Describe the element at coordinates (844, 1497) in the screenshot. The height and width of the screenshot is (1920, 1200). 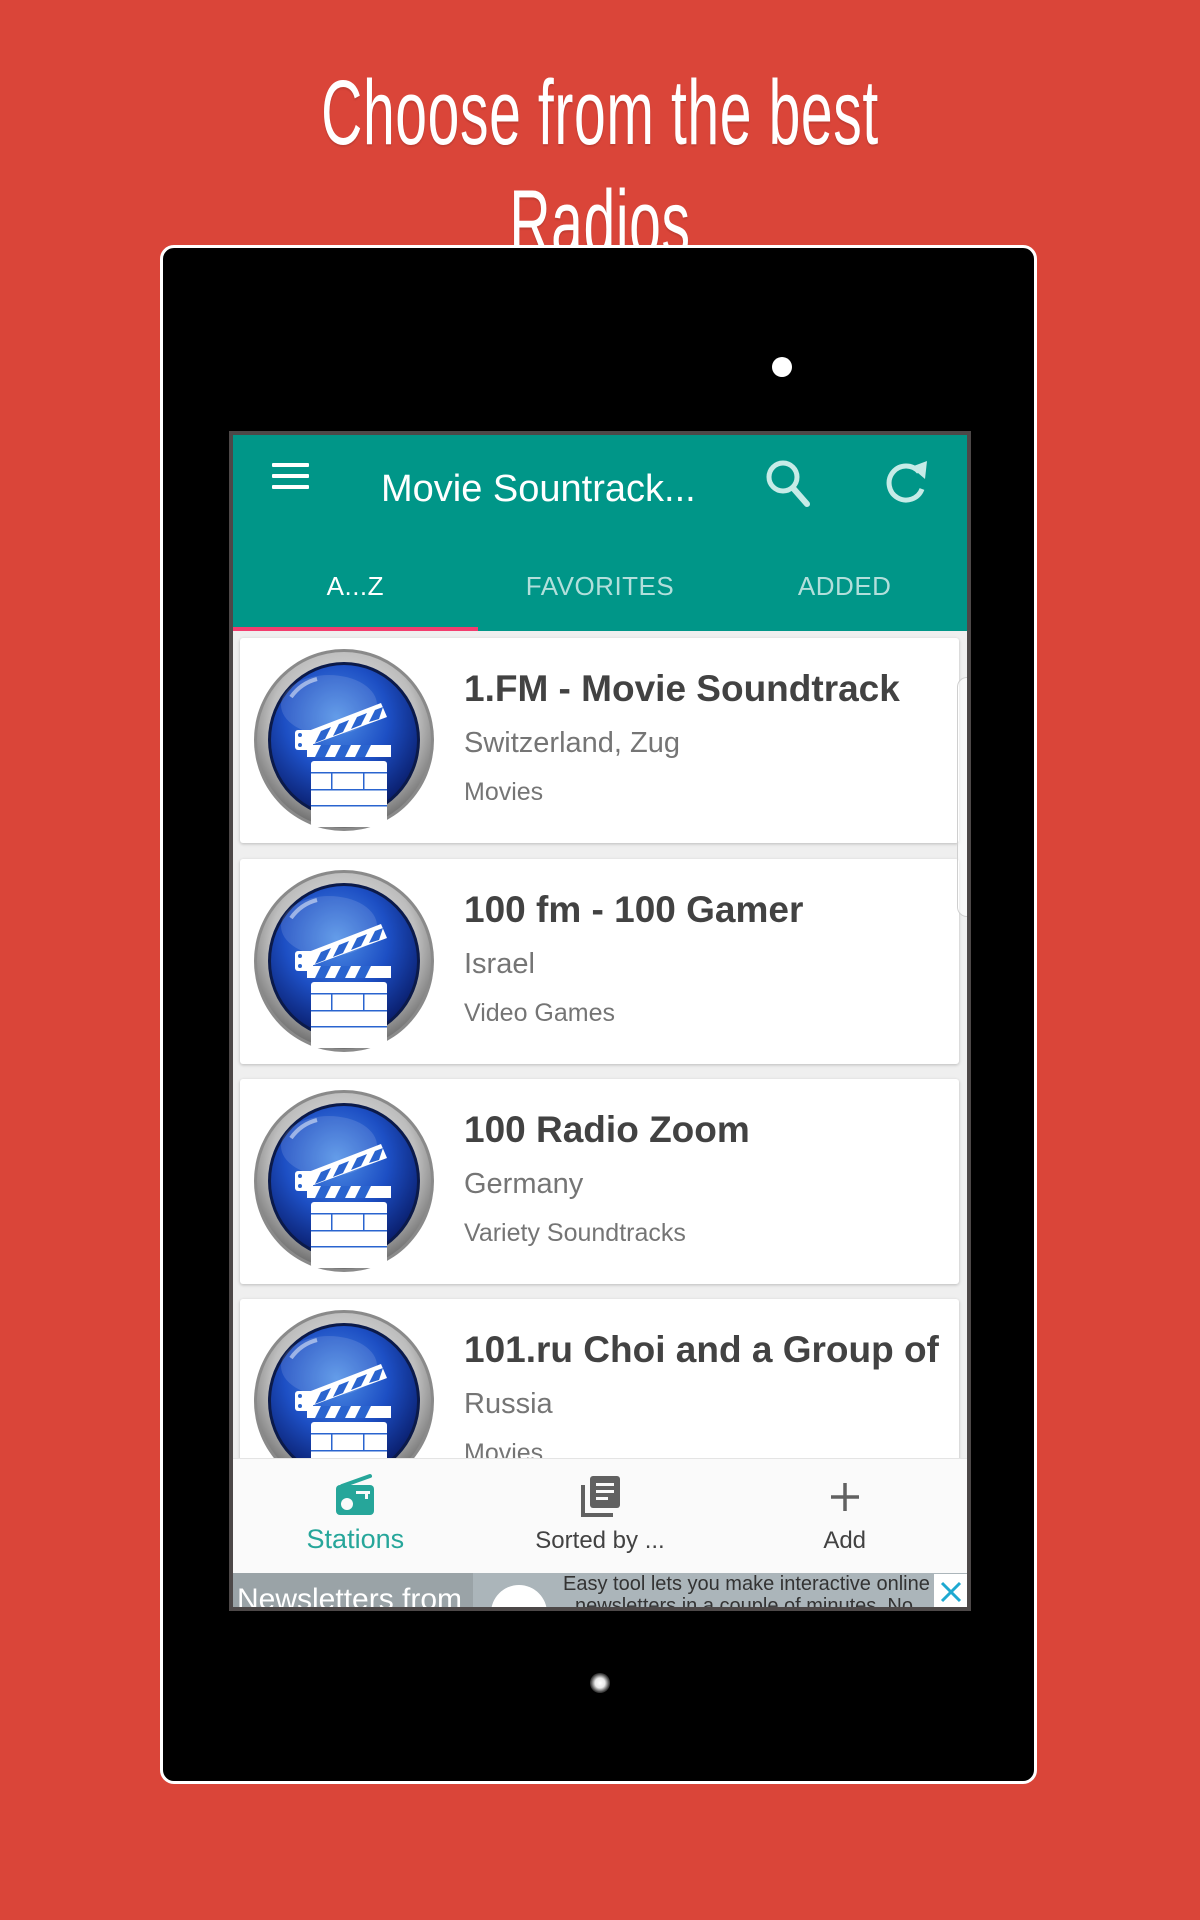
I see `plus-icon` at that location.